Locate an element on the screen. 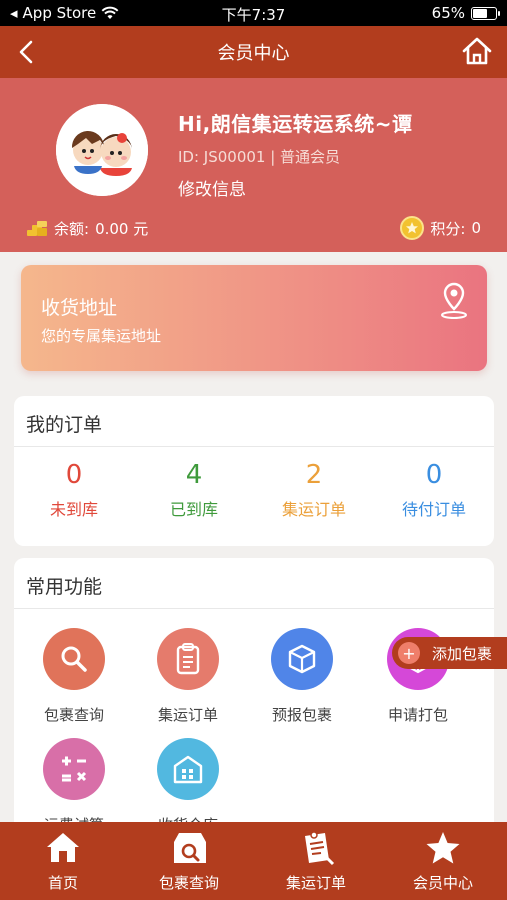 This screenshot has width=507, height=900. parcel-search-icon is located at coordinates (190, 848).